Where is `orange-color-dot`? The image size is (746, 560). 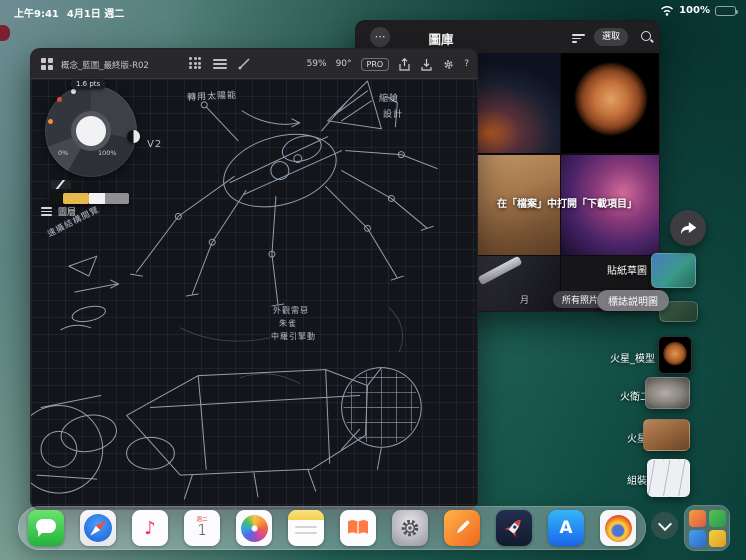 orange-color-dot is located at coordinates (50, 121).